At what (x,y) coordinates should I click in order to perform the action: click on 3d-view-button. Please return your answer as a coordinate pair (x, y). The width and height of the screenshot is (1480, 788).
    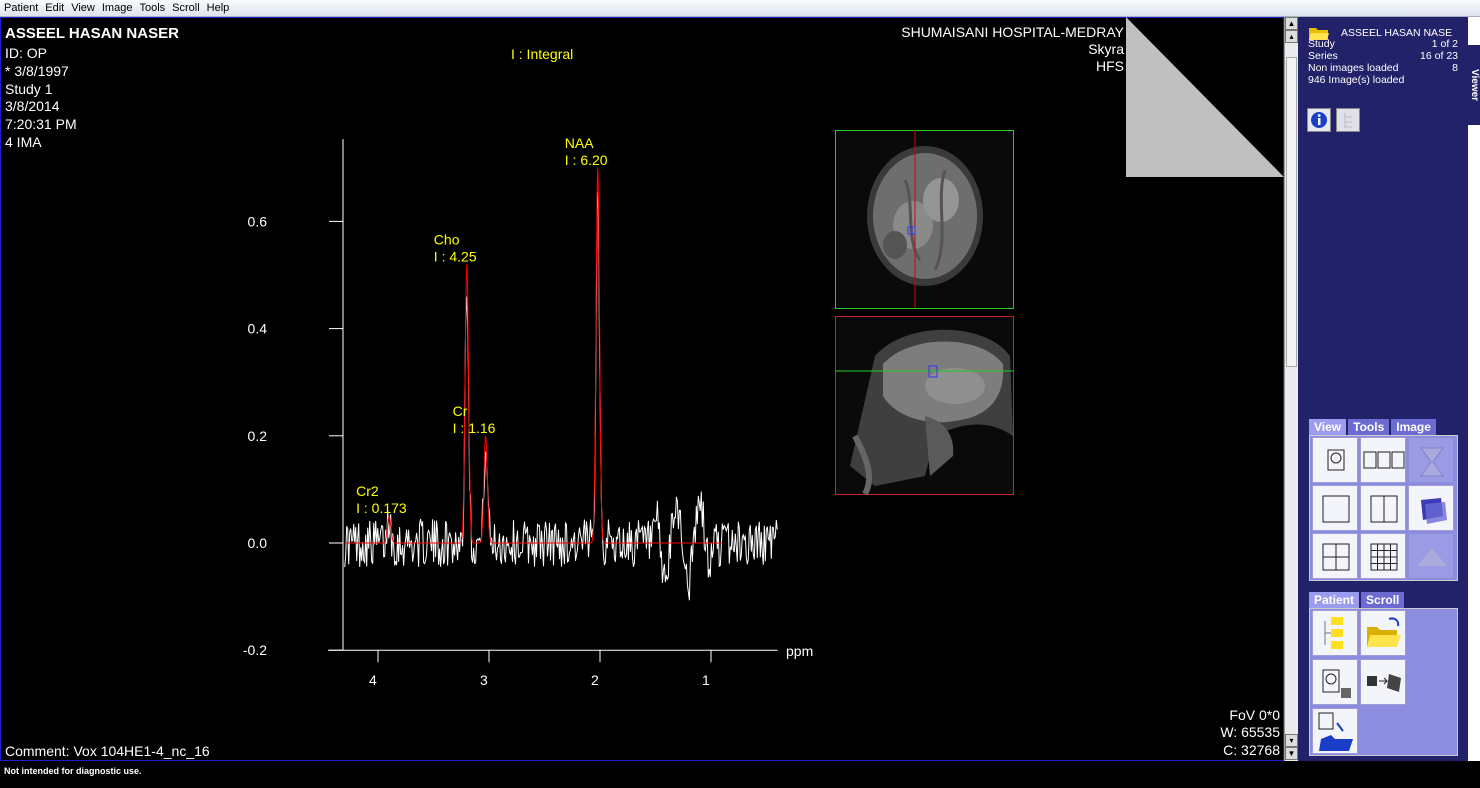
    Looking at the image, I should click on (1431, 460).